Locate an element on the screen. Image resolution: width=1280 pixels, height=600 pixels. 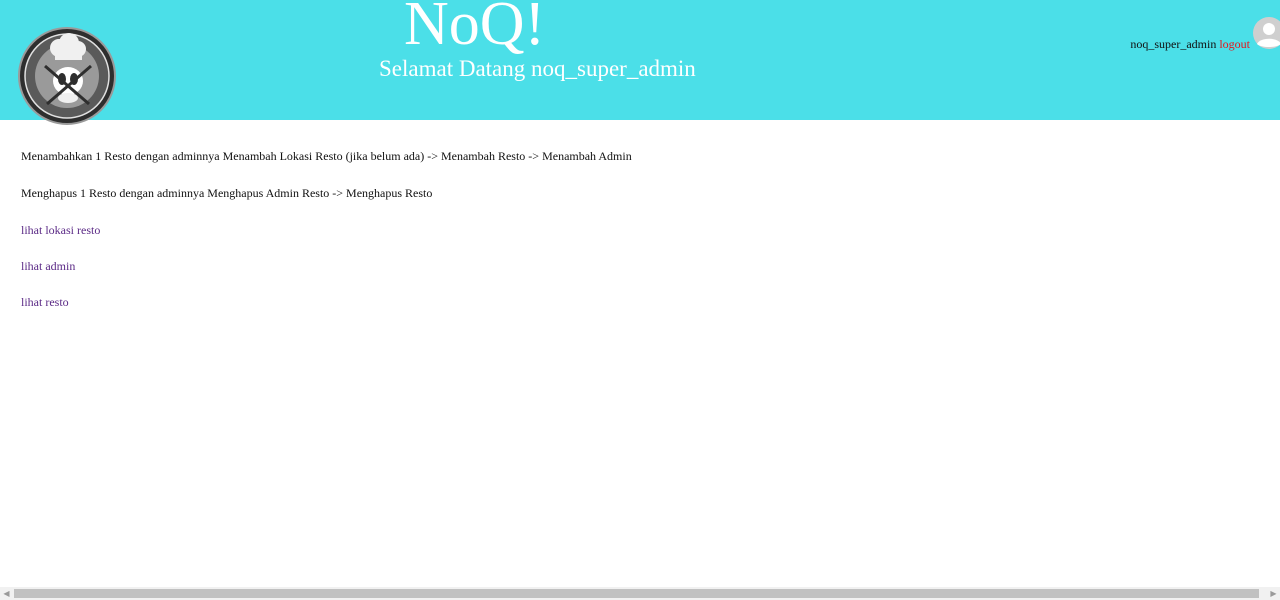
link-view-locations: lihat lokasi resto is located at coordinates (326, 230).